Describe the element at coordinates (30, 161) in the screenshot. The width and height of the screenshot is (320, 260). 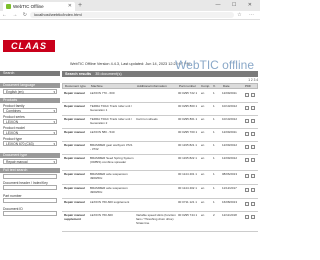
I see `document-type-select: Repair manual ▾` at that location.